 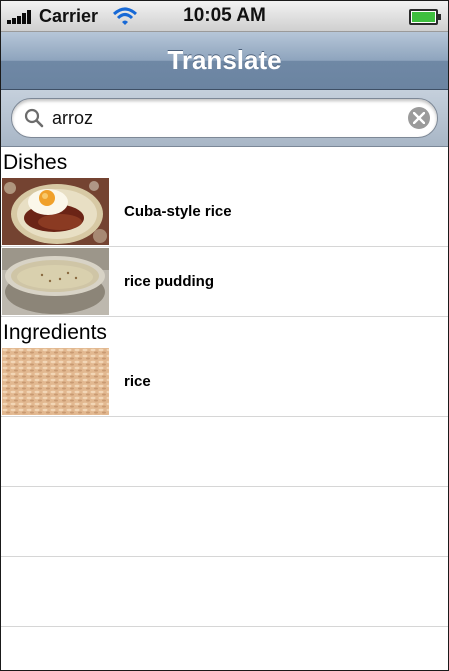 I want to click on list-item-label: rice, so click(x=137, y=381).